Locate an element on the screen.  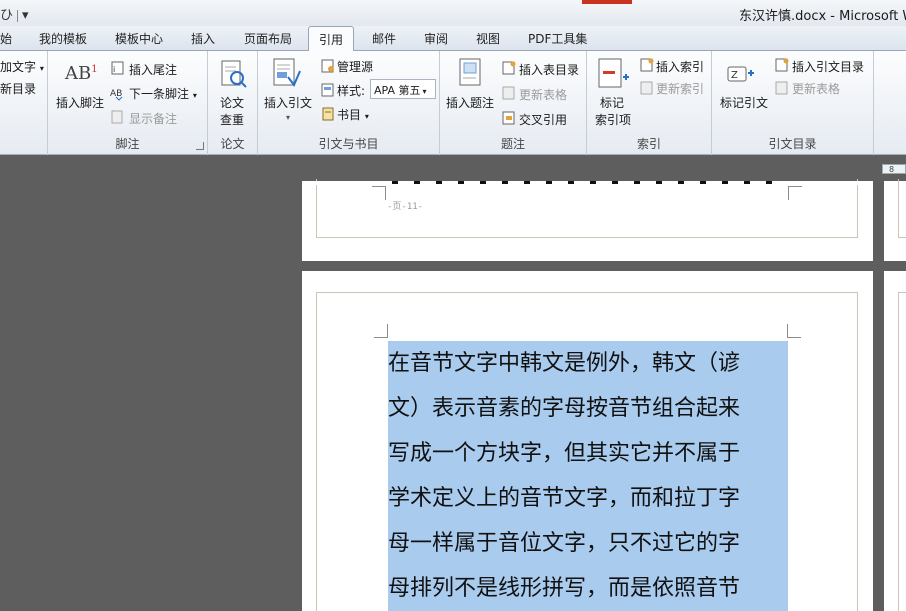
style-select: APA 第五 ▾ is located at coordinates (403, 89).